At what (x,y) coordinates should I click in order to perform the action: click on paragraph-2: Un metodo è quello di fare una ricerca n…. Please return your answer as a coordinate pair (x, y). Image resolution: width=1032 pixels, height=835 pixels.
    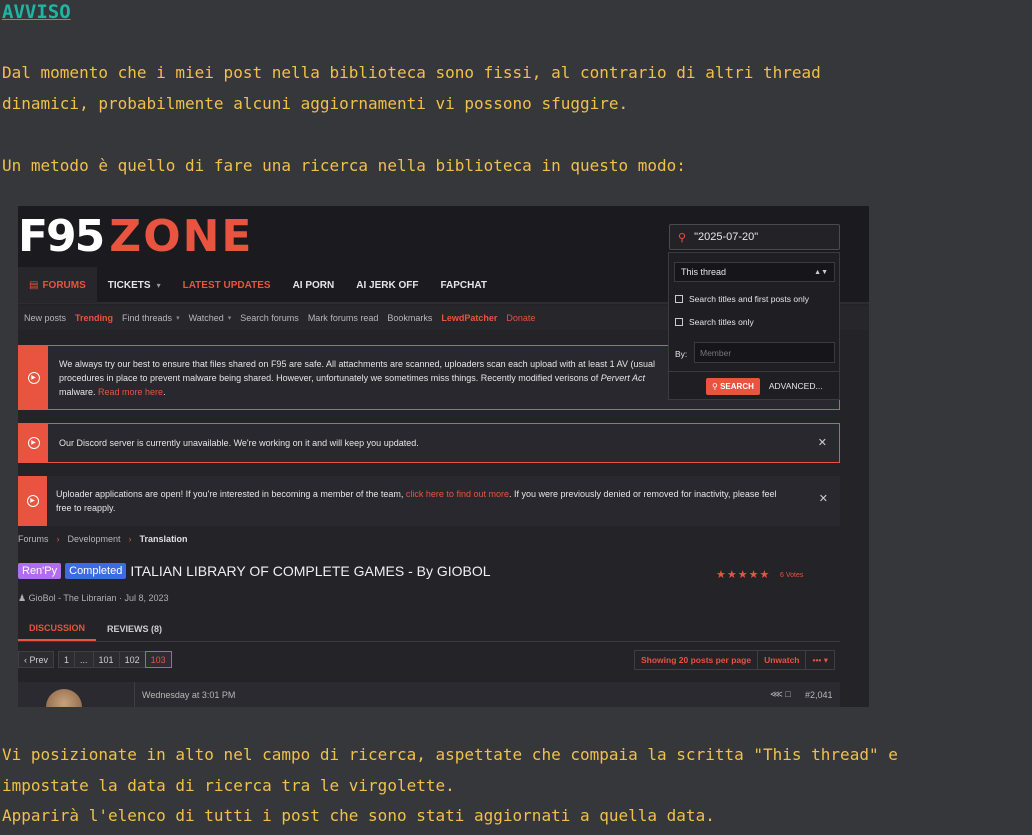
    Looking at the image, I should click on (344, 165).